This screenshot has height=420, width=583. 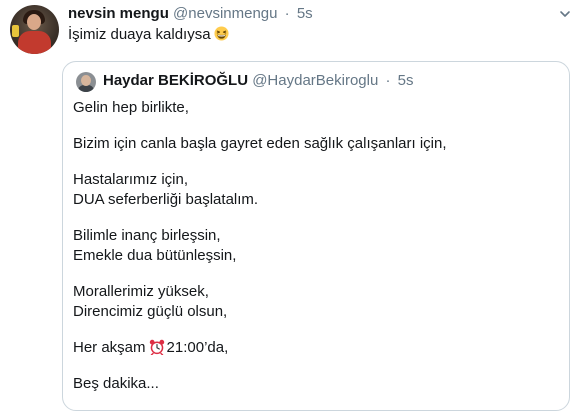 I want to click on quoted-author-name: Haydar BEKİROĞLU, so click(x=175, y=80).